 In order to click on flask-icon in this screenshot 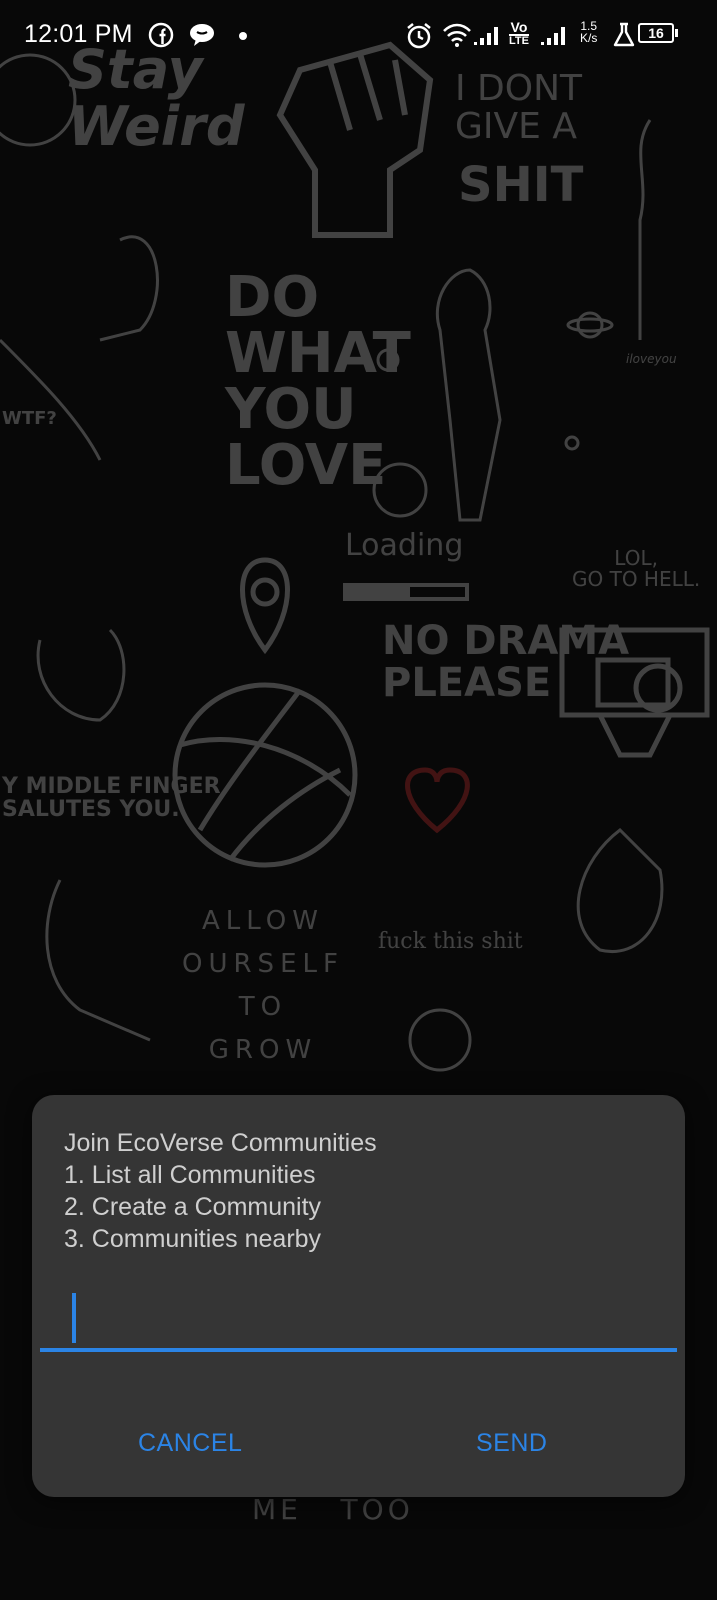, I will do `click(624, 35)`.